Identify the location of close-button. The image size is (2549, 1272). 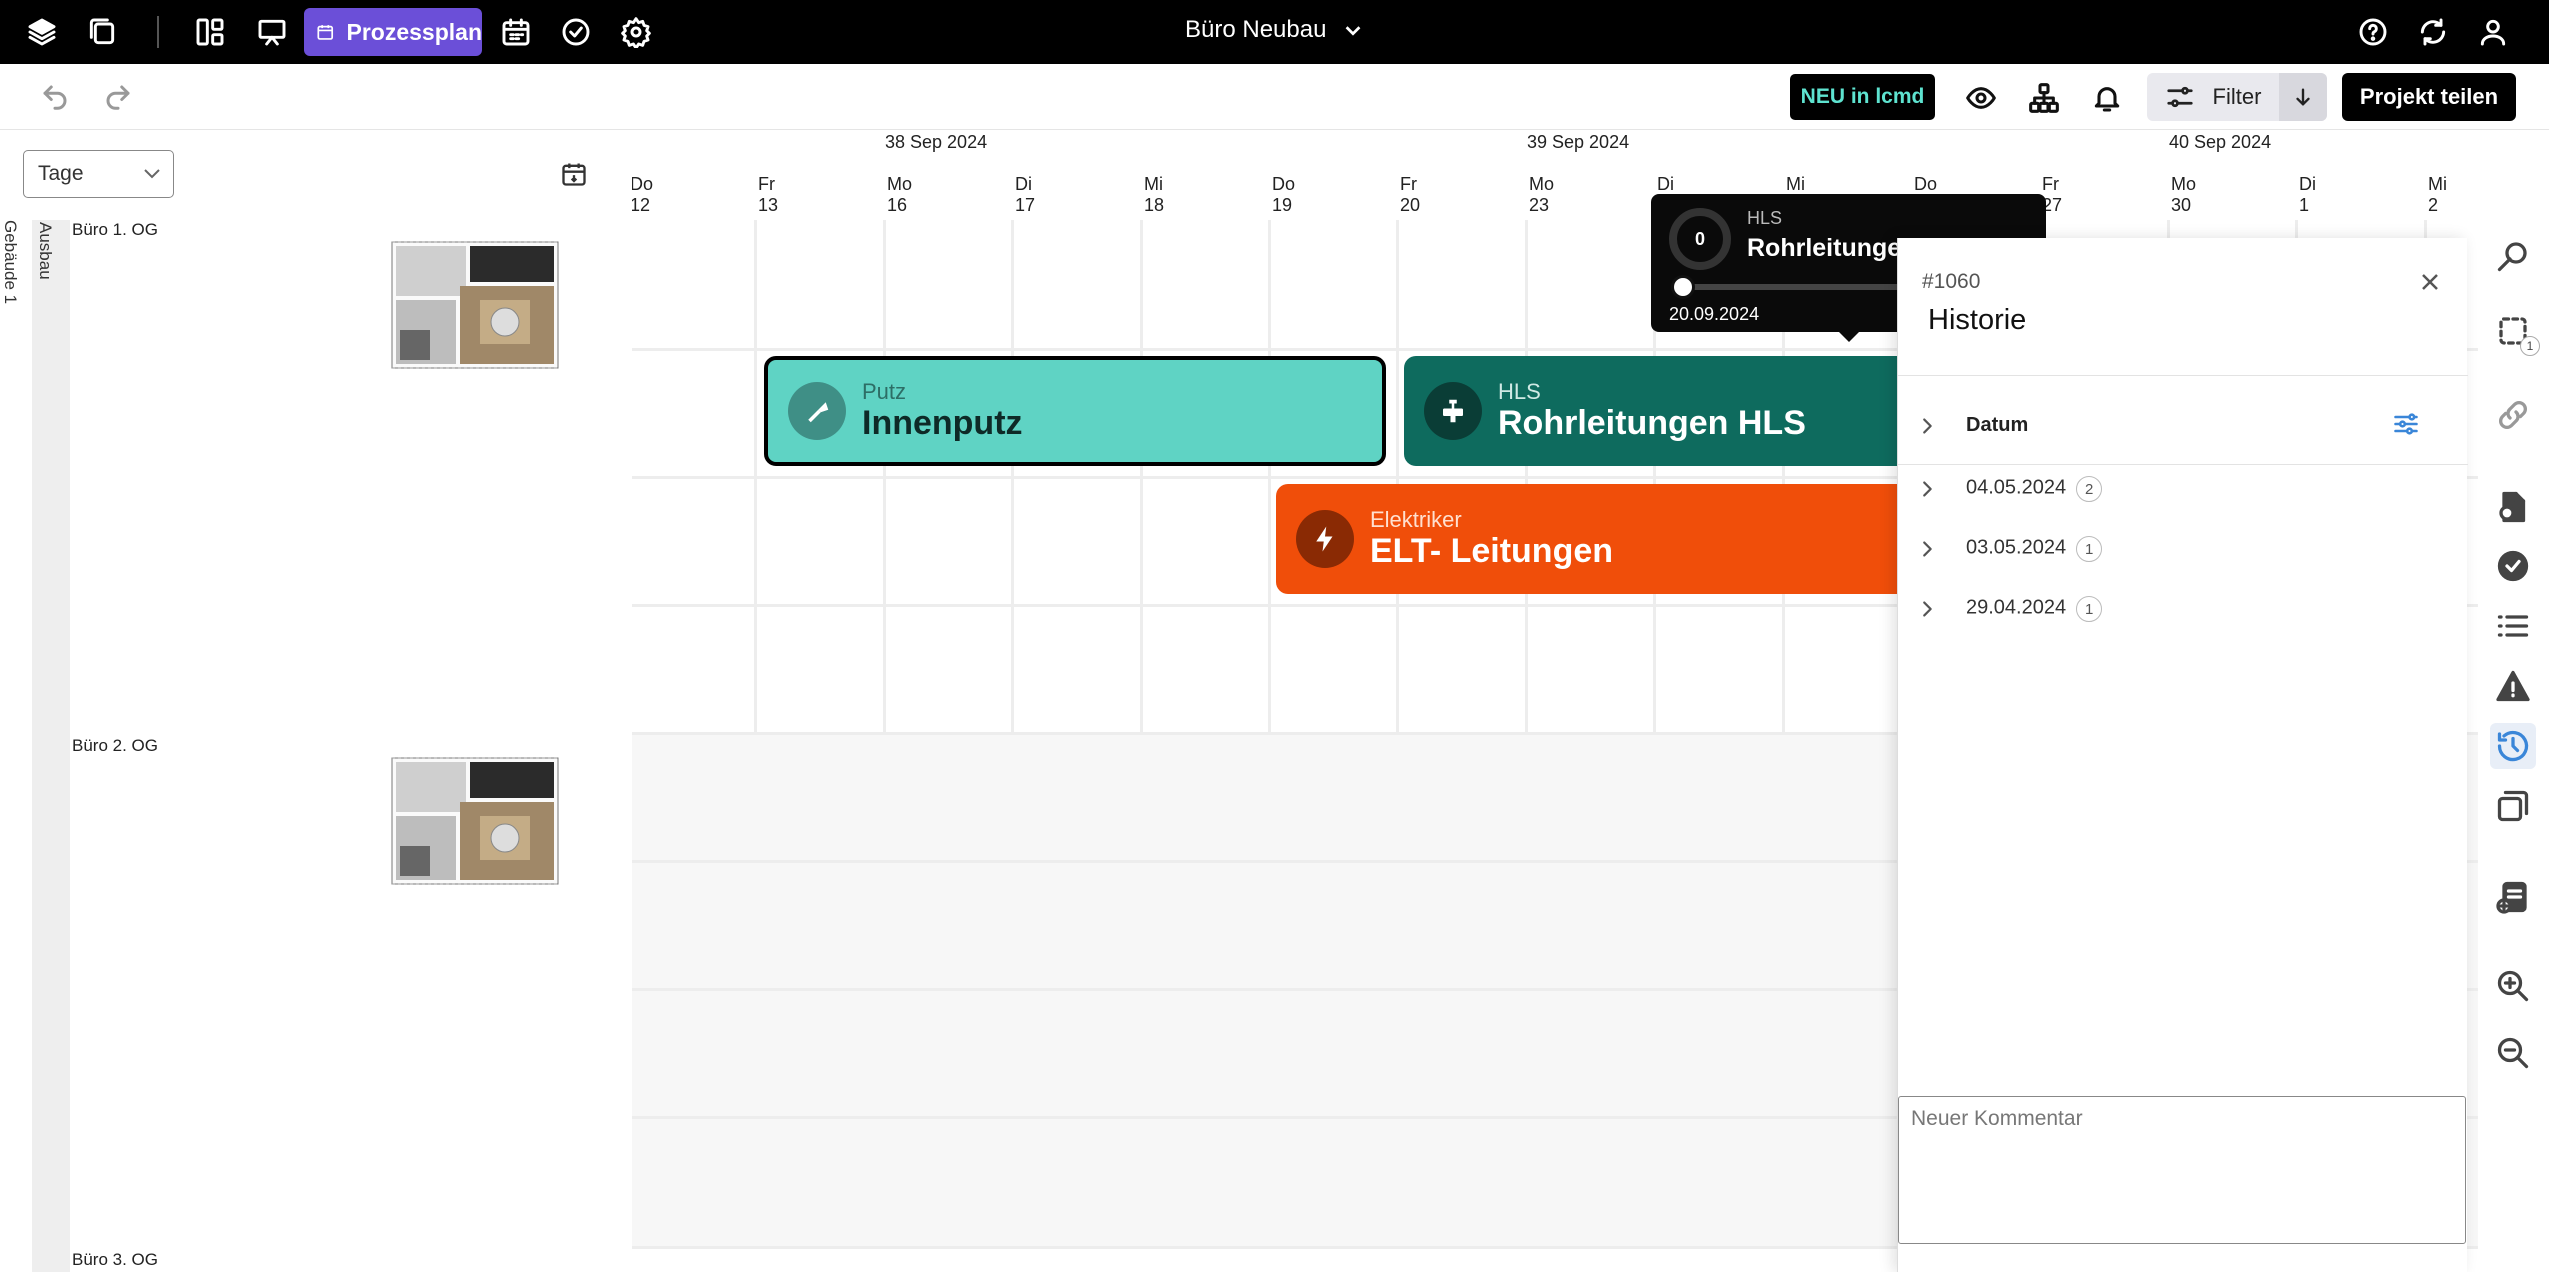
(2432, 284).